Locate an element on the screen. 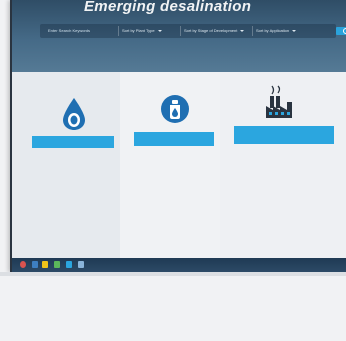  filter-label: Sort by Stage of Development is located at coordinates (211, 30).